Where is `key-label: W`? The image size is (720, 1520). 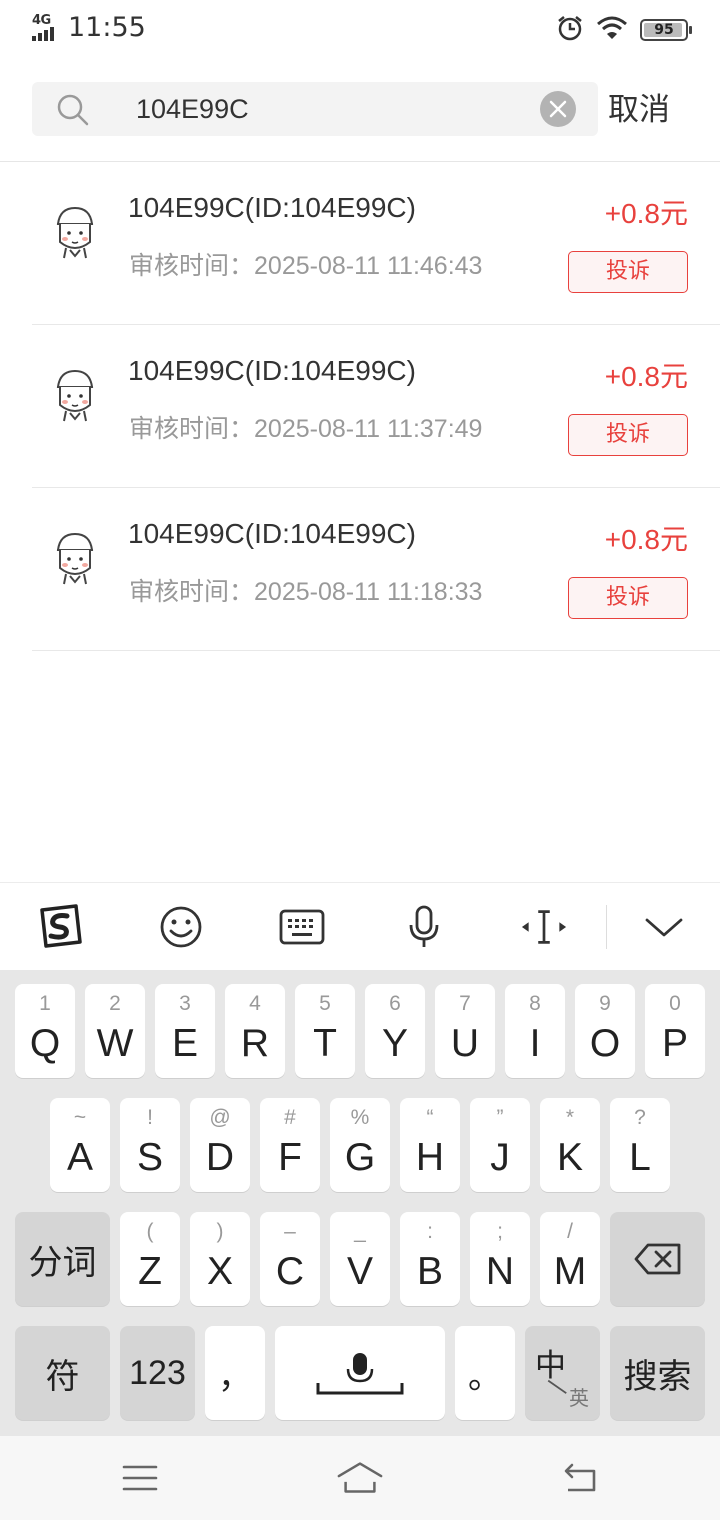 key-label: W is located at coordinates (115, 1043).